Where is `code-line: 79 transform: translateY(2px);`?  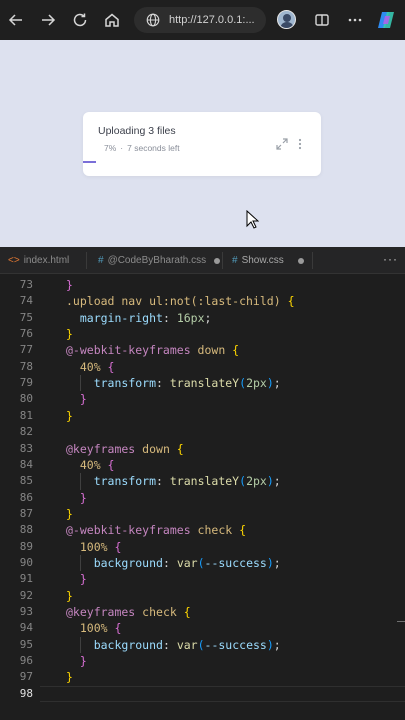
code-line: 79 transform: translateY(2px); is located at coordinates (202, 383).